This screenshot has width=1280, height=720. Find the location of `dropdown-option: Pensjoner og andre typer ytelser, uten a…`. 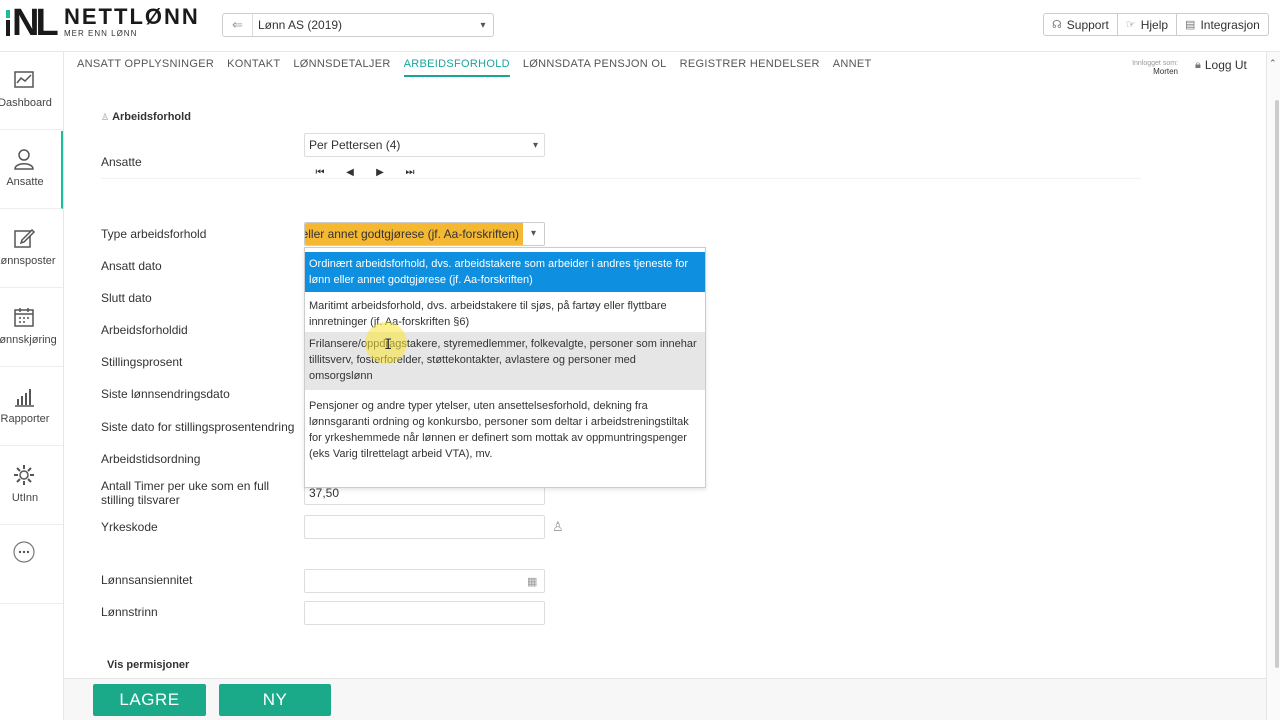

dropdown-option: Pensjoner og andre typer ytelser, uten a… is located at coordinates (505, 430).